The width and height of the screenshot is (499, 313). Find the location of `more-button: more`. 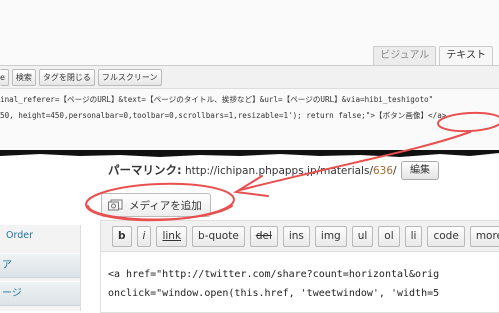

more-button: more is located at coordinates (484, 236).